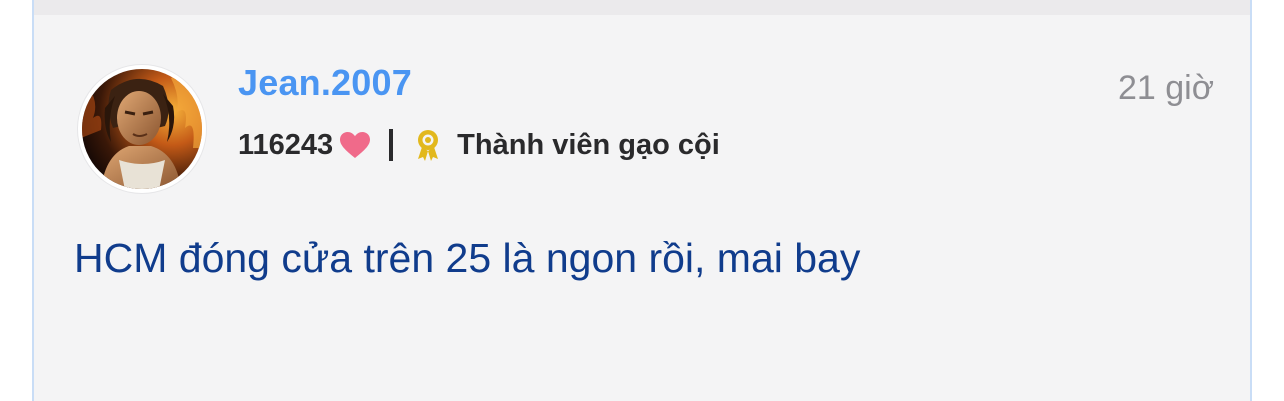 This screenshot has width=1284, height=401. Describe the element at coordinates (428, 145) in the screenshot. I see `award-ribbon-icon` at that location.